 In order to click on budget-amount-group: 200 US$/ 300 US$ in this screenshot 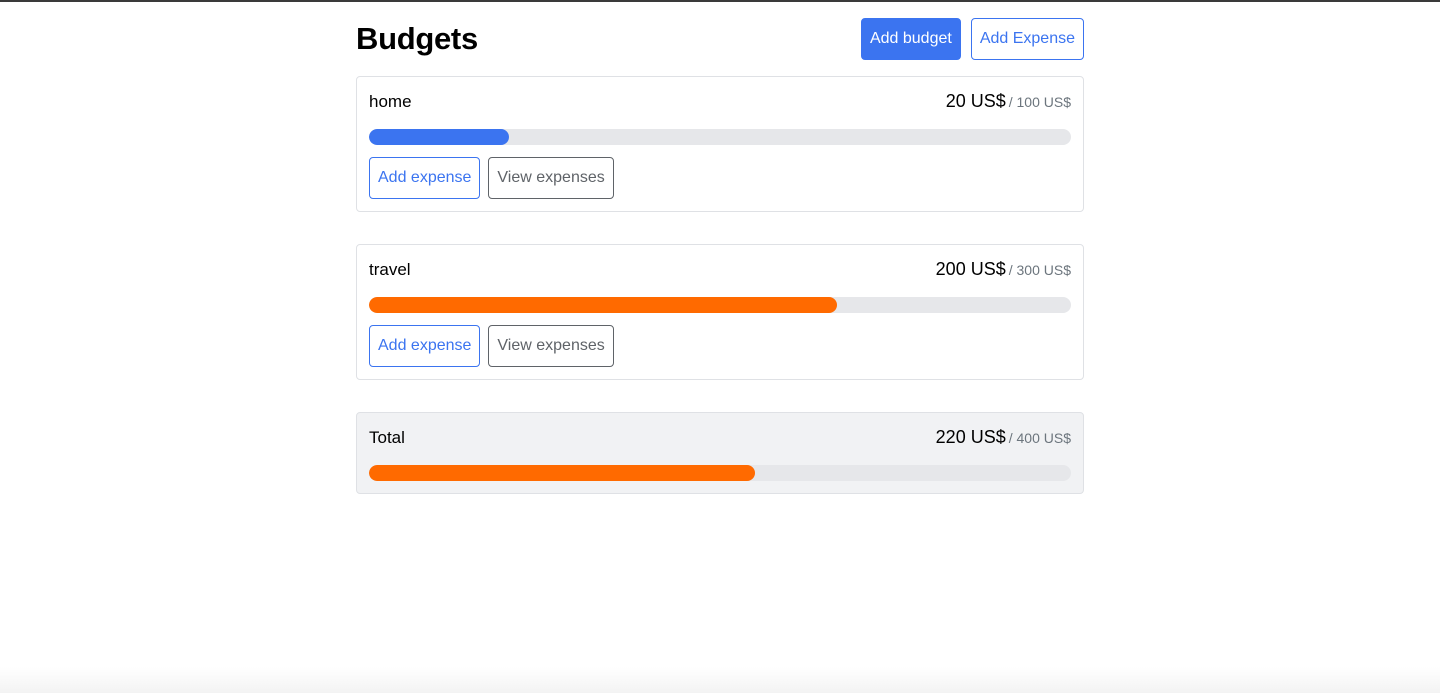, I will do `click(1003, 269)`.